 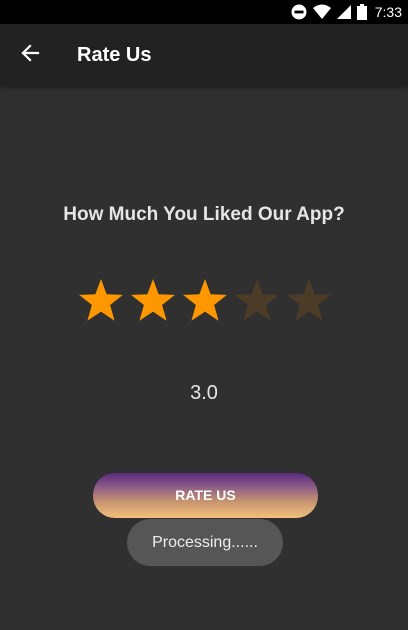 I want to click on rate-us-button: RATE US, so click(x=205, y=495).